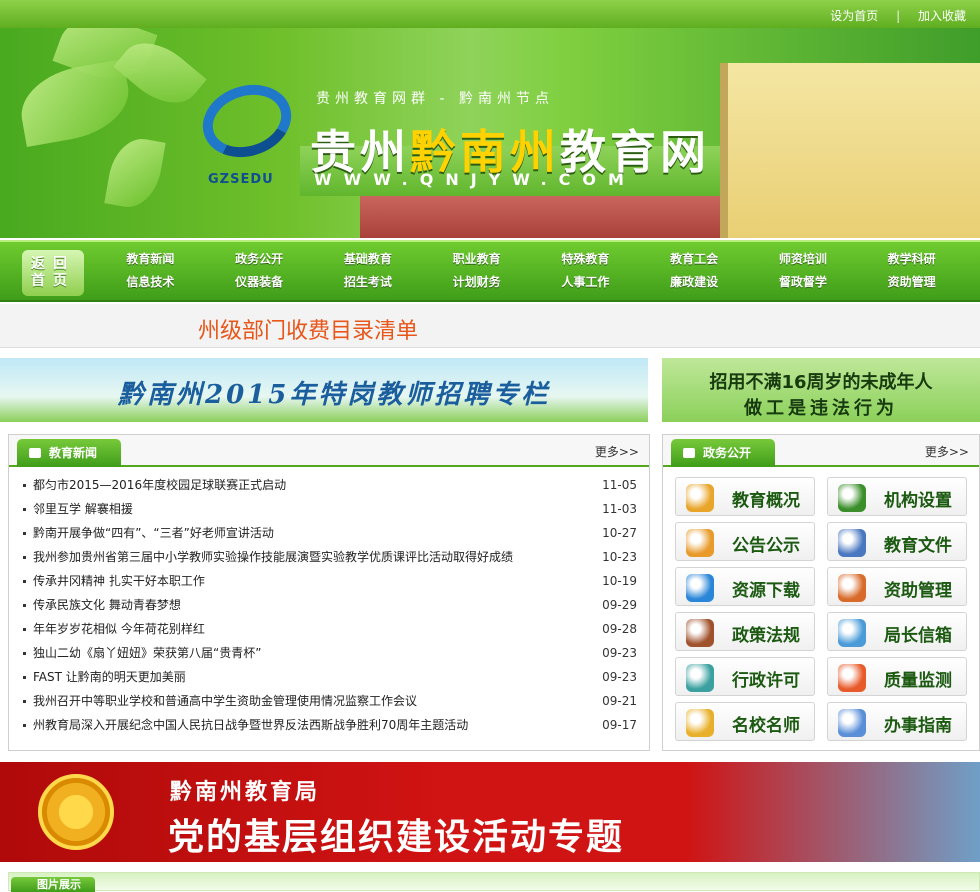 This screenshot has height=892, width=980. Describe the element at coordinates (918, 681) in the screenshot. I see `gov-button-label: 质量监测` at that location.